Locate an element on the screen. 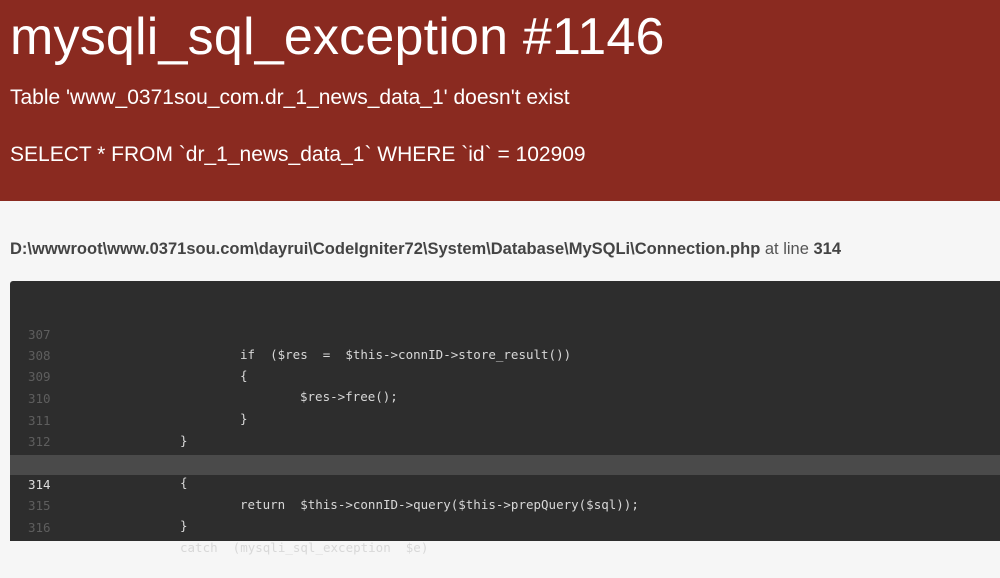 This screenshot has width=1000, height=578. line-number: 314 is located at coordinates (827, 249).